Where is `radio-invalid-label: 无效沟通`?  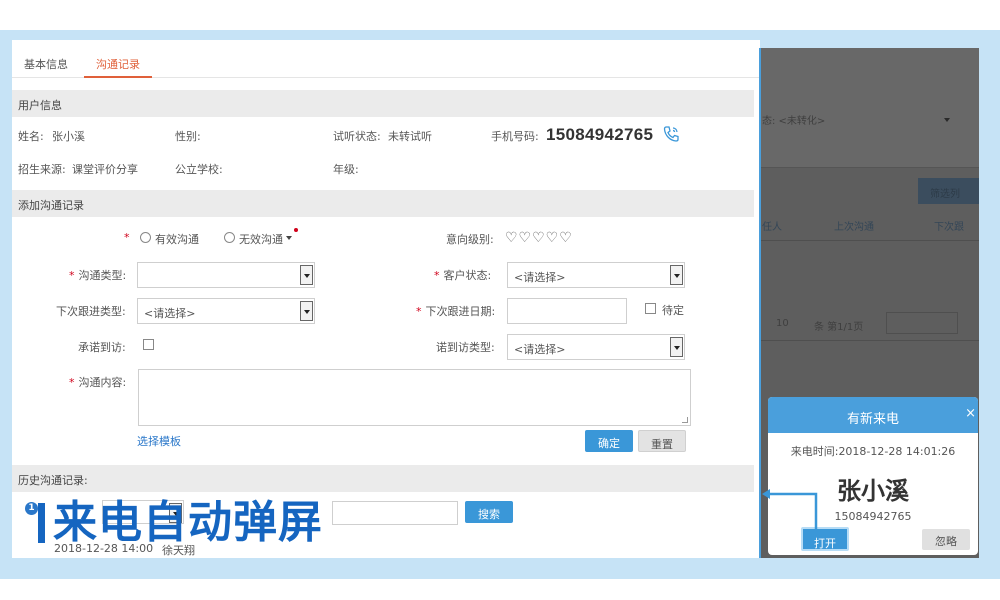
radio-invalid-label: 无效沟通 is located at coordinates (261, 239).